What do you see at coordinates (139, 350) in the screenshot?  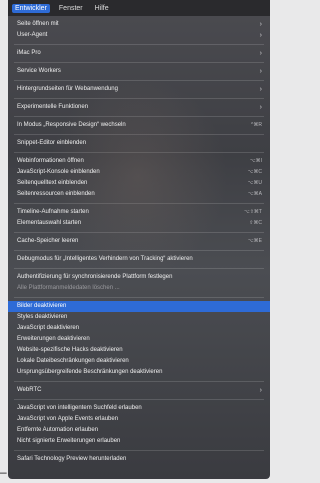 I see `menu-item: Website-spezifische Hacks deaktivieren` at bounding box center [139, 350].